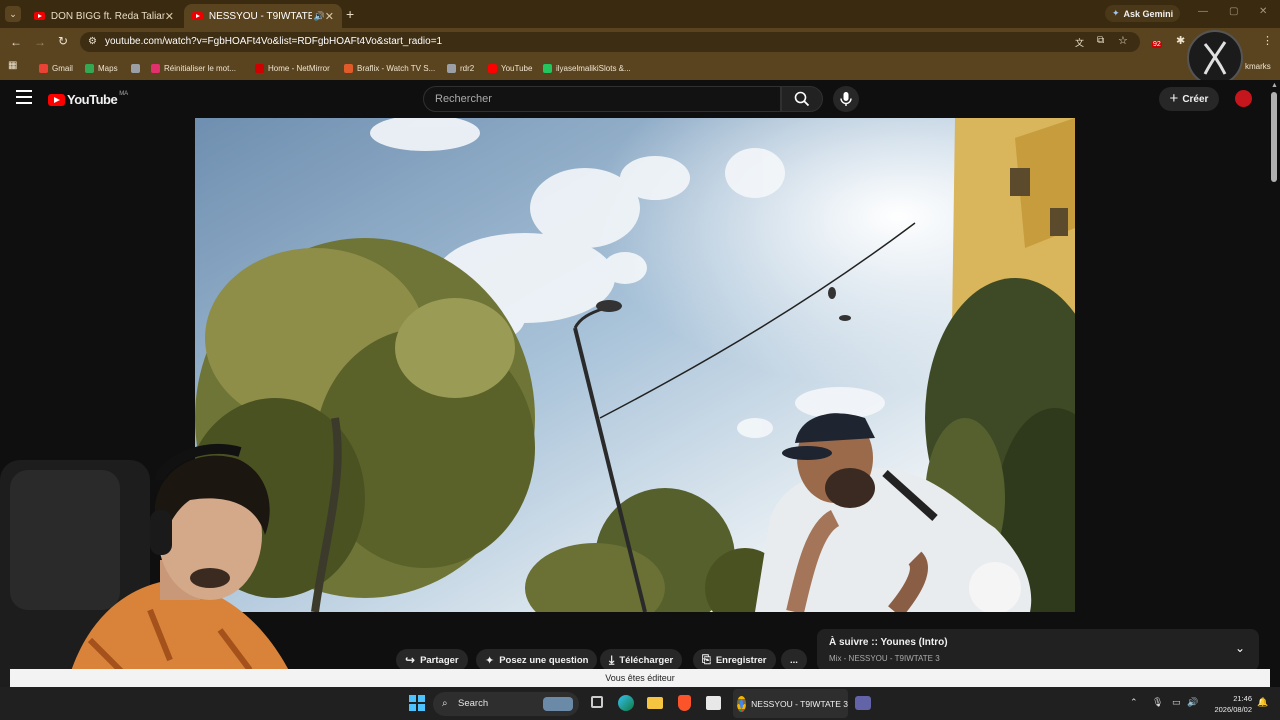  Describe the element at coordinates (1262, 702) in the screenshot. I see `notification-bell-icon: 🔔` at that location.